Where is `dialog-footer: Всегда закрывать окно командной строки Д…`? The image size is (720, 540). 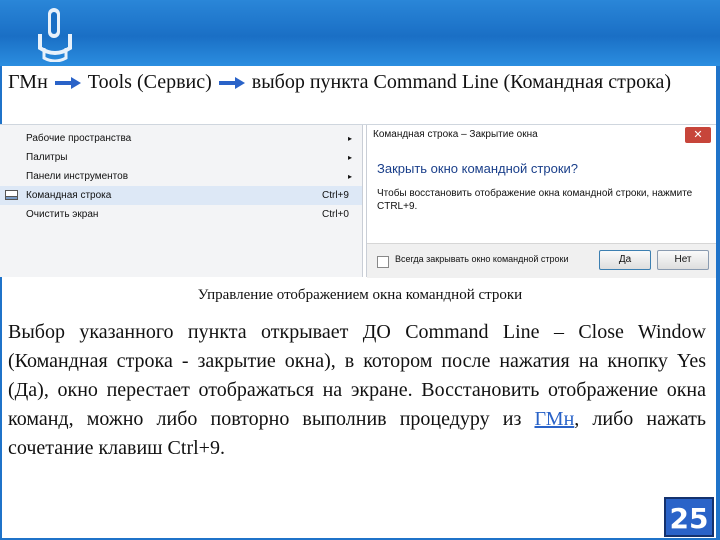
dialog-footer: Всегда закрывать окно командной строки Д… is located at coordinates (543, 260).